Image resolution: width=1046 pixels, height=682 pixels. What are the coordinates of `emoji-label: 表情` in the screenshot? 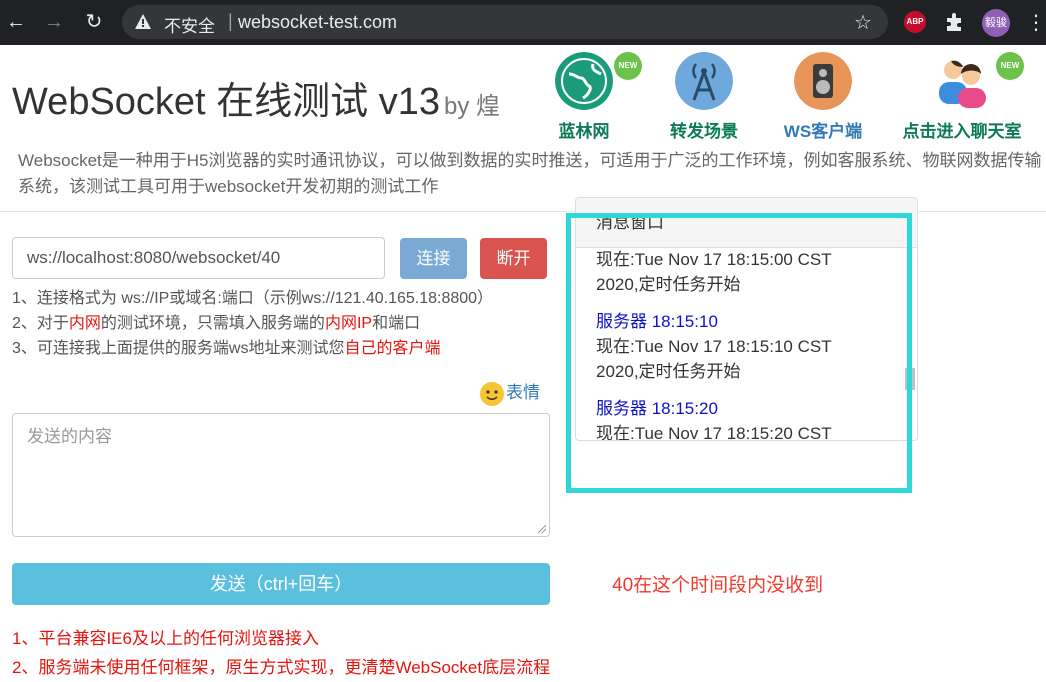 It's located at (523, 392).